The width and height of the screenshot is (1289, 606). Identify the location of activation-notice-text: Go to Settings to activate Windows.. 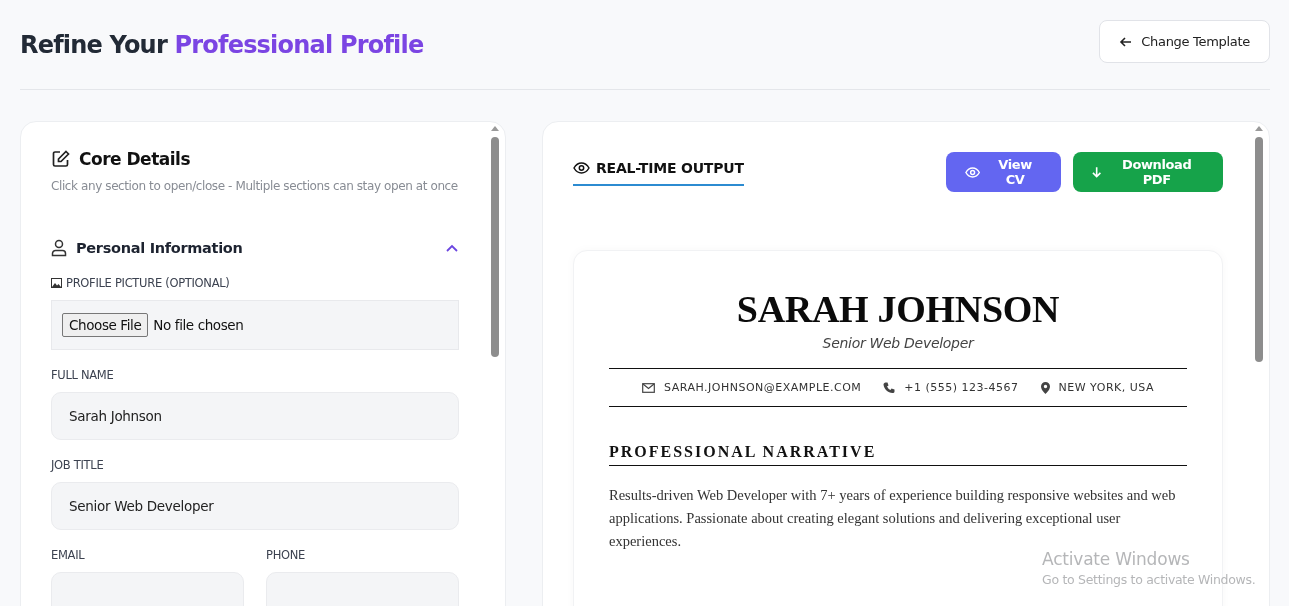
(1149, 579).